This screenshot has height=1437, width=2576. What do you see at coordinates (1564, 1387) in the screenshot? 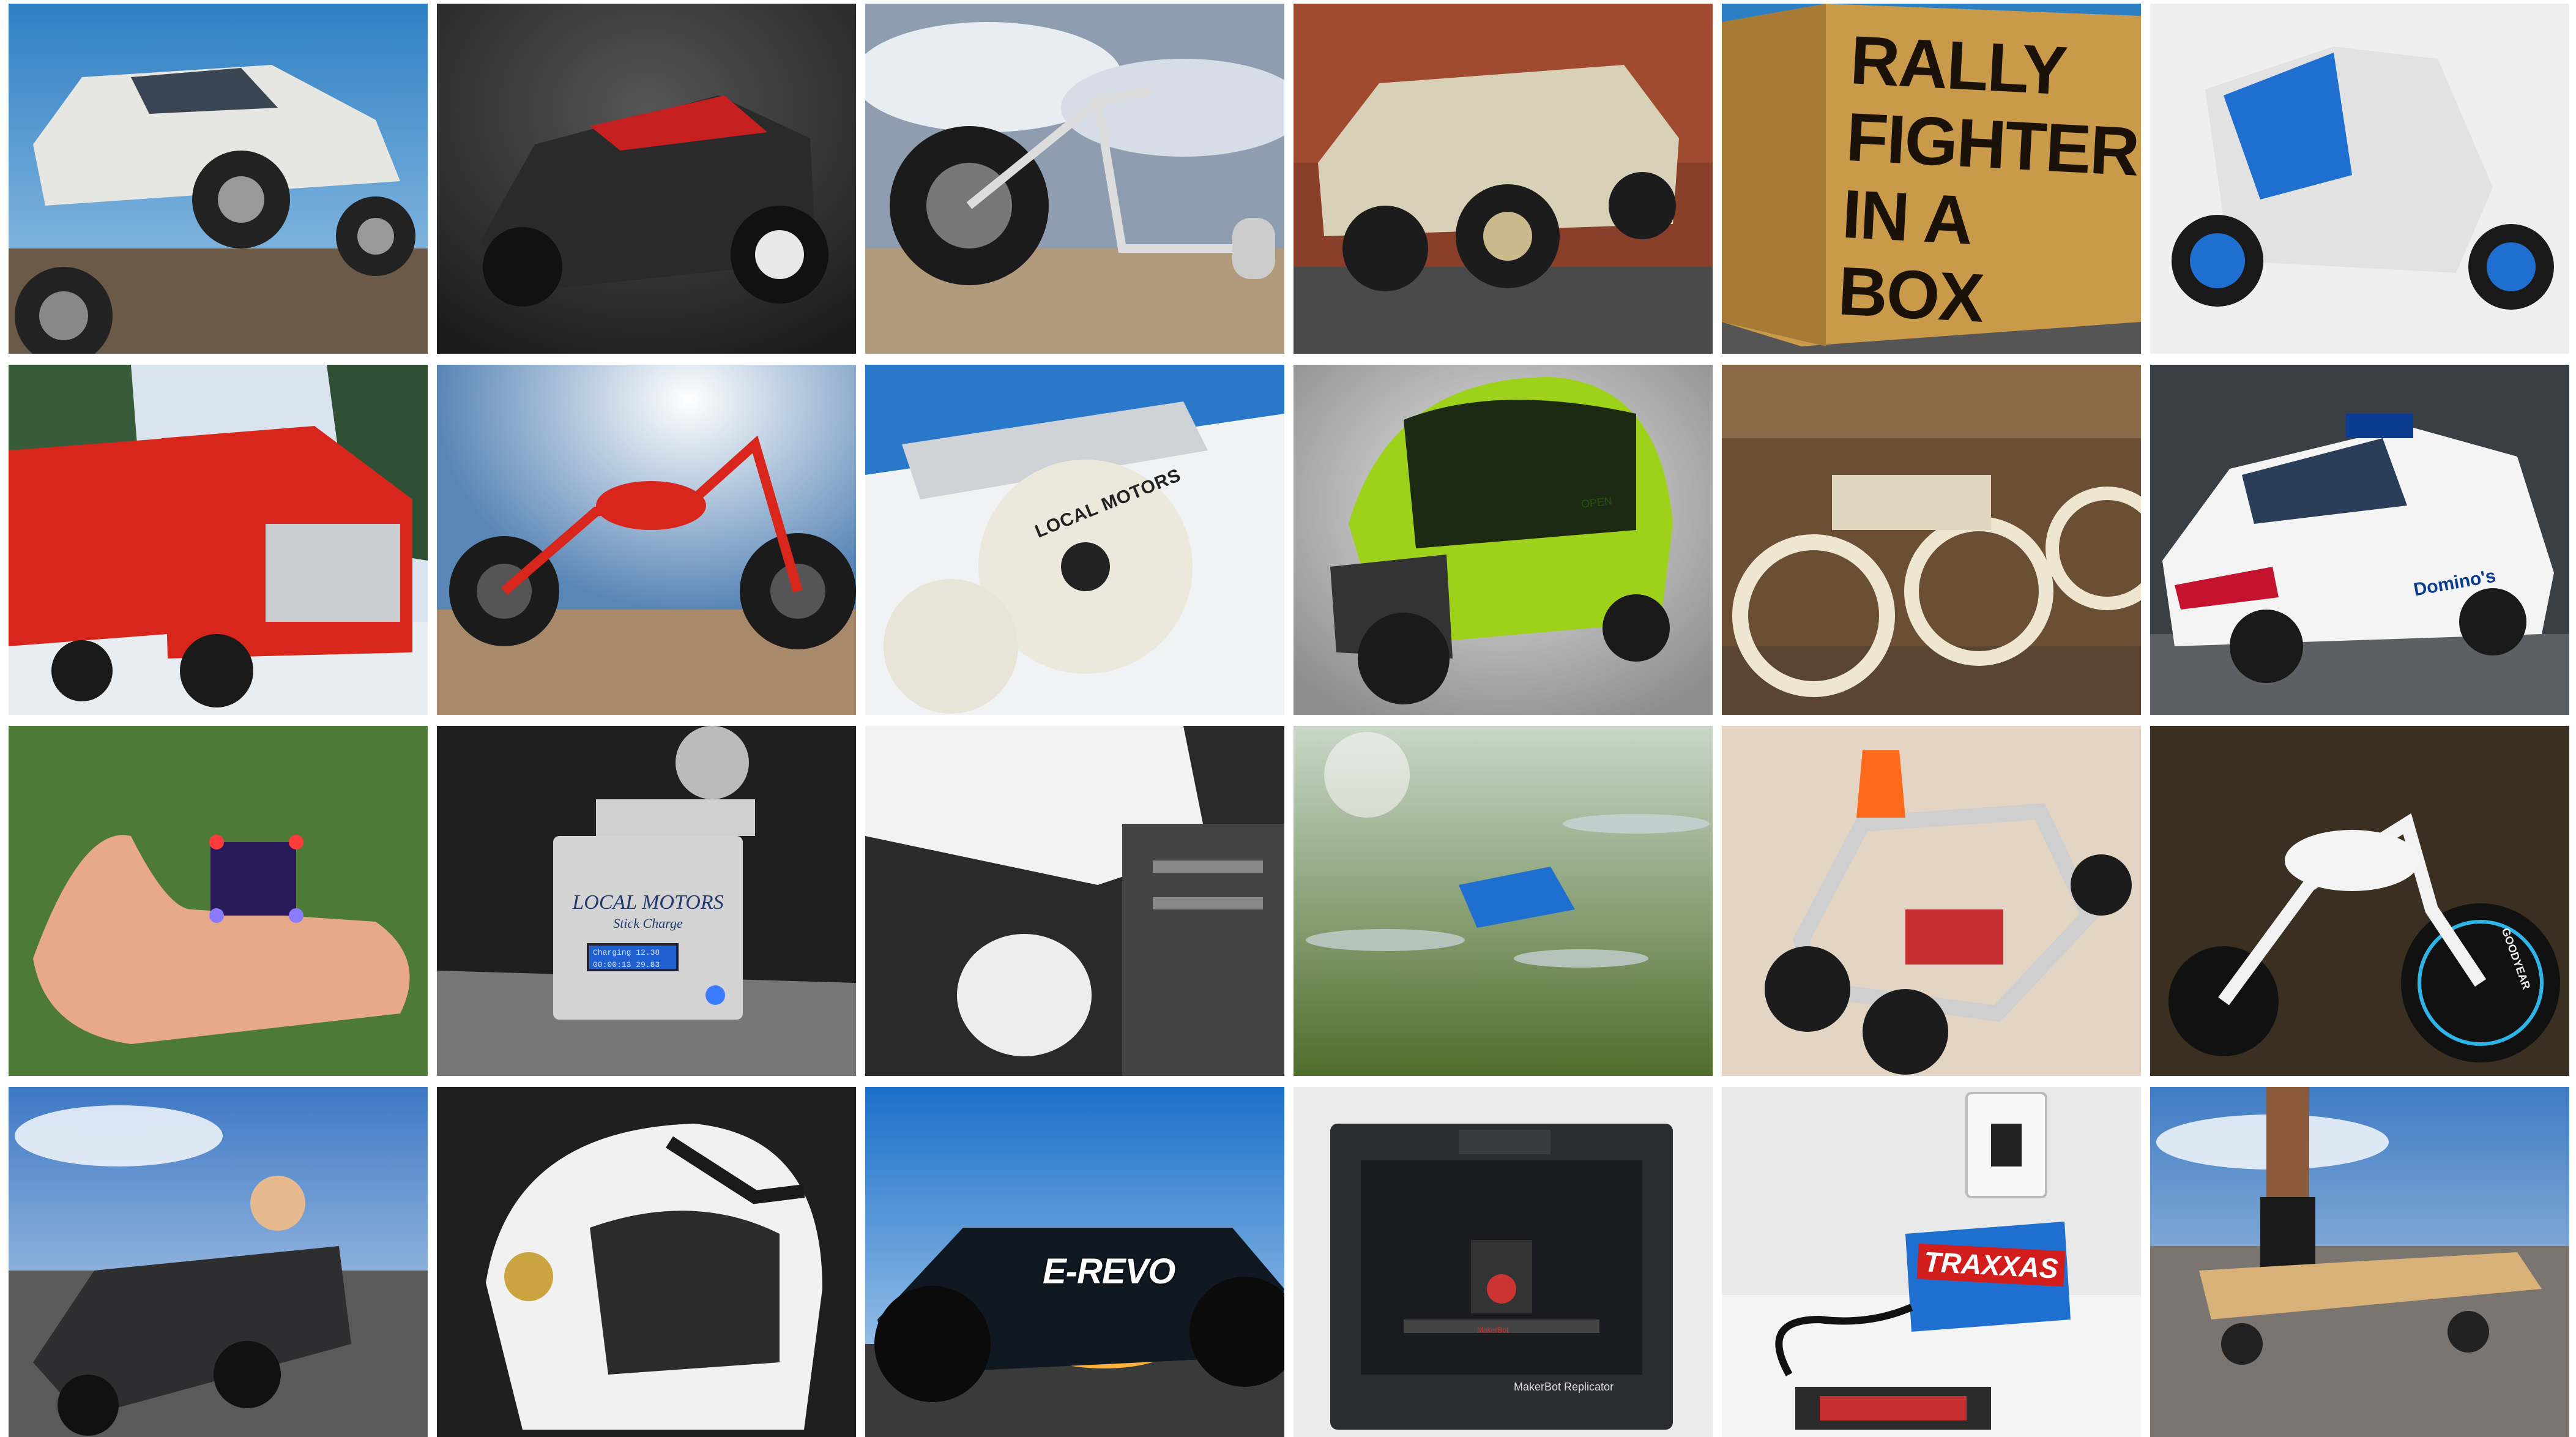
I see `printer-name-text: MakerBot Replicator` at bounding box center [1564, 1387].